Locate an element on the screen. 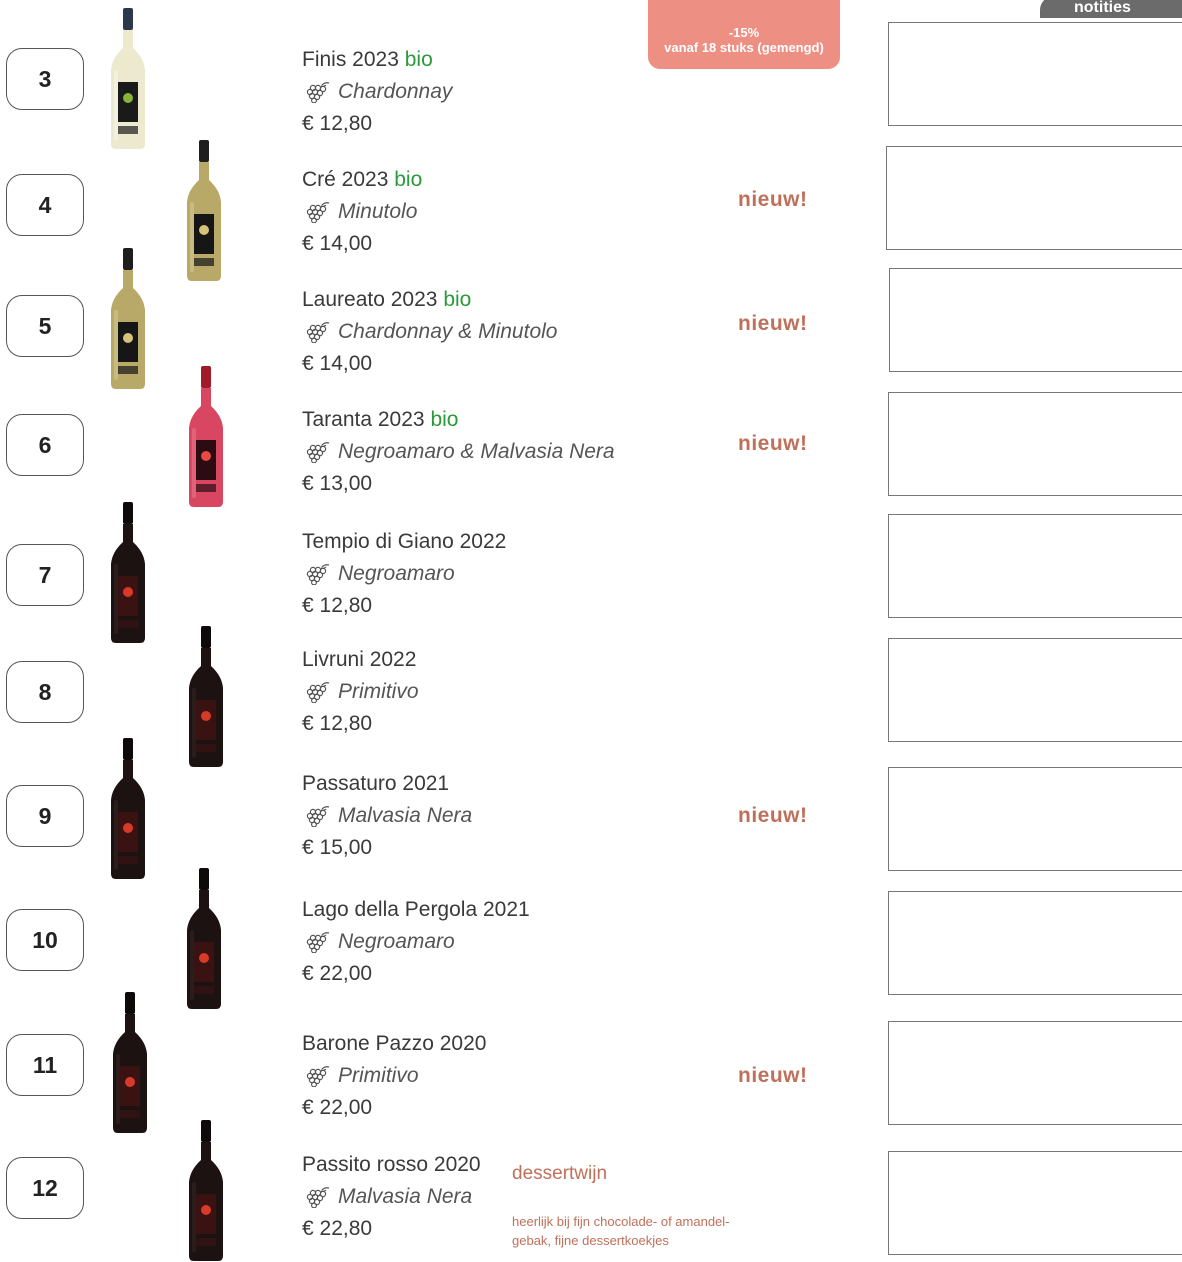  discount-banner: -15% vanaf 18 stuks (gemengd) is located at coordinates (744, 34).